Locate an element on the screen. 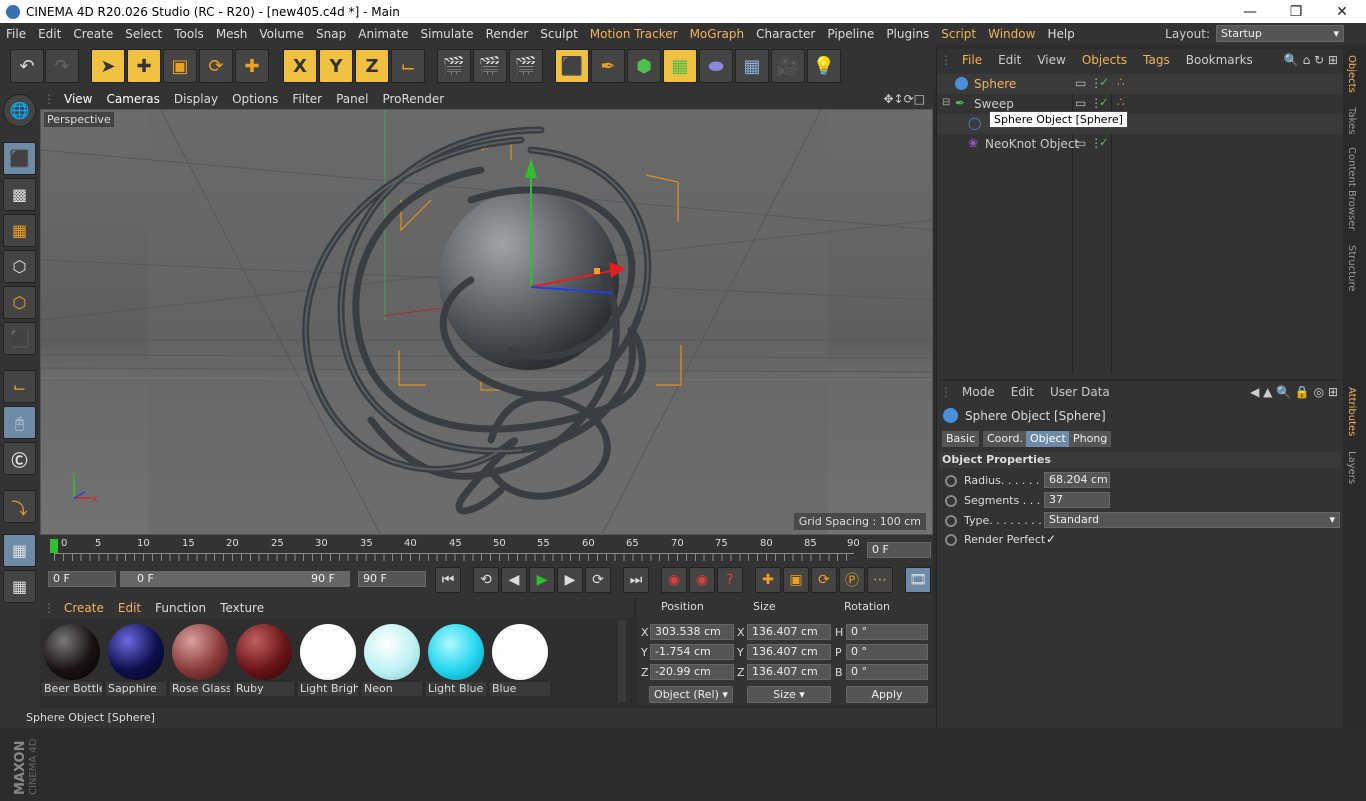 The height and width of the screenshot is (801, 1366). material-item: Ruby is located at coordinates (264, 659).